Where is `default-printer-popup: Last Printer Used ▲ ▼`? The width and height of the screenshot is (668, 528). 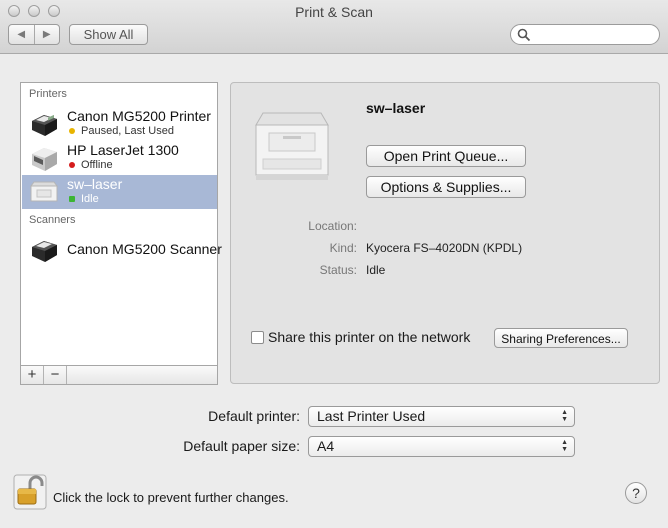 default-printer-popup: Last Printer Used ▲ ▼ is located at coordinates (441, 416).